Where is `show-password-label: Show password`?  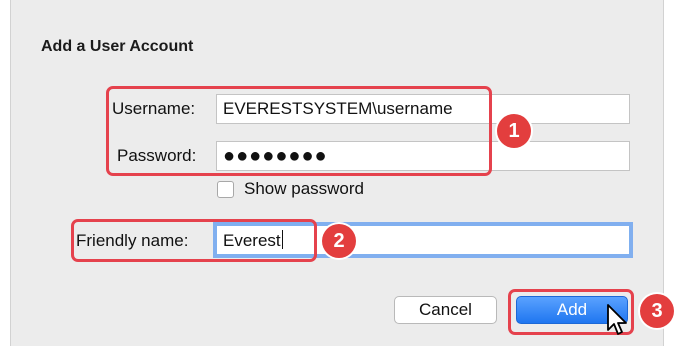
show-password-label: Show password is located at coordinates (304, 189).